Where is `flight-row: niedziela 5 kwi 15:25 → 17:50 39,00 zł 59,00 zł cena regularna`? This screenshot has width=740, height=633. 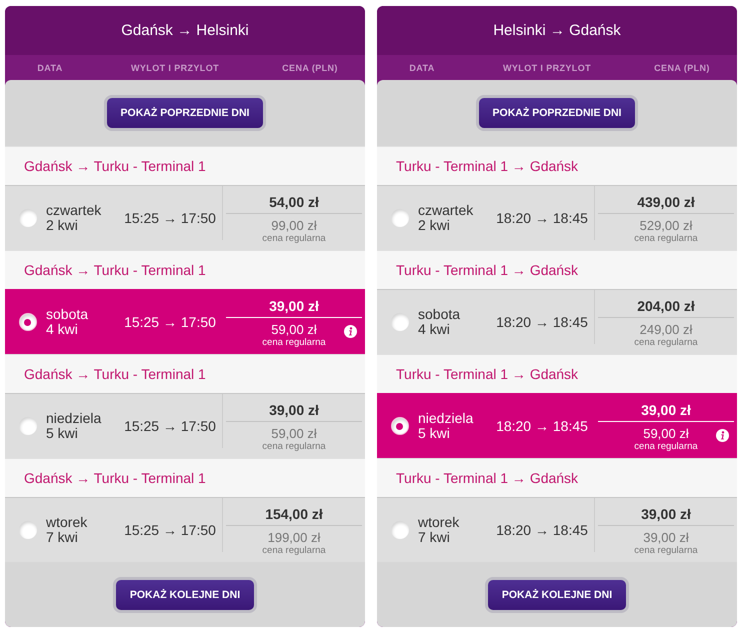
flight-row: niedziela 5 kwi 15:25 → 17:50 39,00 zł 59,00 zł cena regularna is located at coordinates (185, 425).